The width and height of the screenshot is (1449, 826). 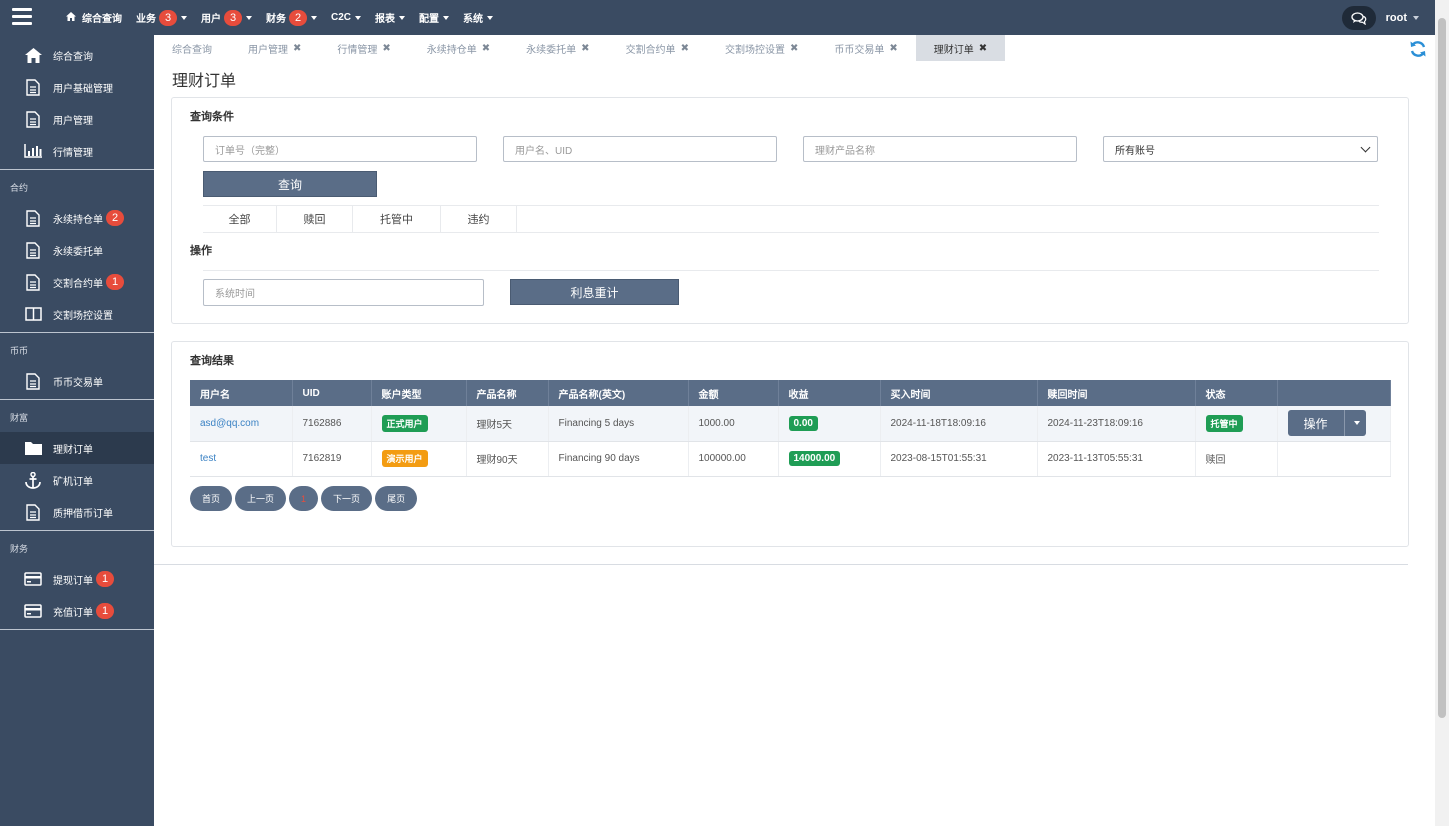 What do you see at coordinates (77, 611) in the screenshot?
I see `sidebar-item-deposit-orders: 充值订单 1` at bounding box center [77, 611].